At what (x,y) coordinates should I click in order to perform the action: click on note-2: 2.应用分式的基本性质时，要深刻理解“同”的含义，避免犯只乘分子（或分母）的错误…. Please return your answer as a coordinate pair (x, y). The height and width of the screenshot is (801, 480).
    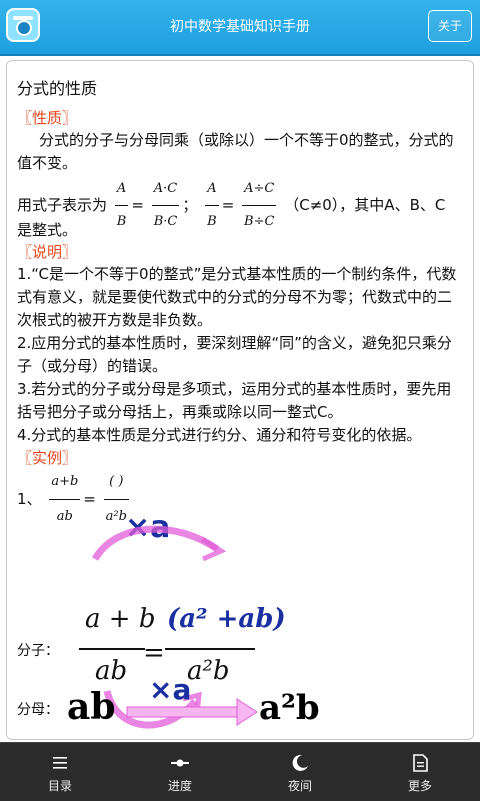
    Looking at the image, I should click on (234, 354).